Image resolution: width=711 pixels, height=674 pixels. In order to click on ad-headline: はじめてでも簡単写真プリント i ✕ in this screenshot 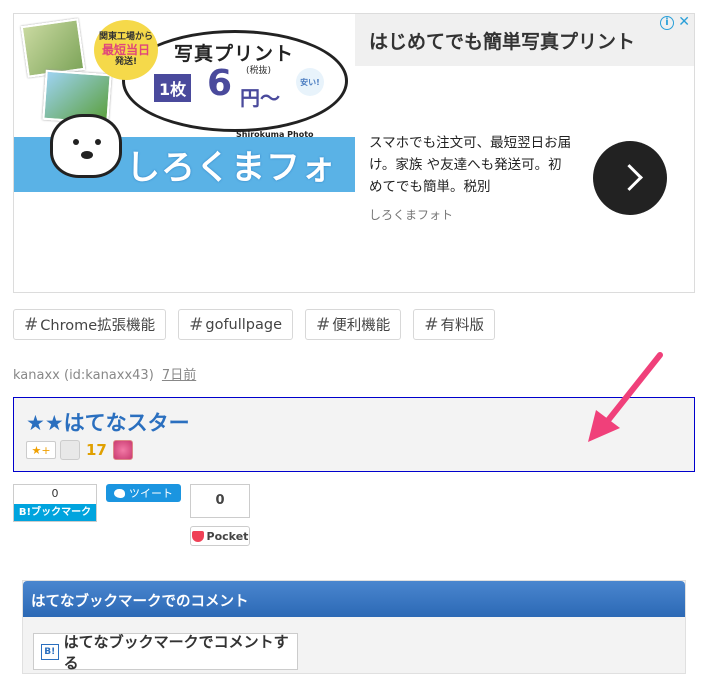, I will do `click(524, 40)`.